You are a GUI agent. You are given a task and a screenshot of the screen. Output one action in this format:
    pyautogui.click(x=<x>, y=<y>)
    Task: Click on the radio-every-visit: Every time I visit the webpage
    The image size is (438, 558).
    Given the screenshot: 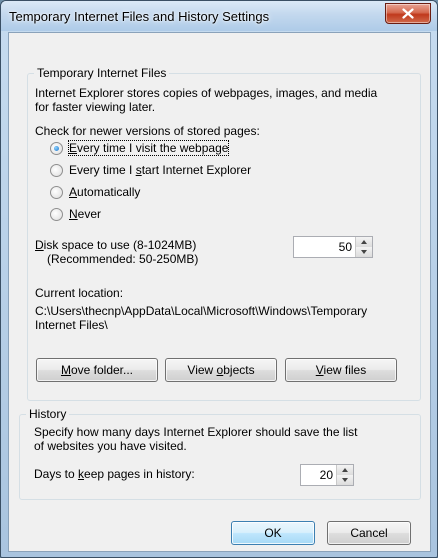 What is the action you would take?
    pyautogui.click(x=140, y=148)
    